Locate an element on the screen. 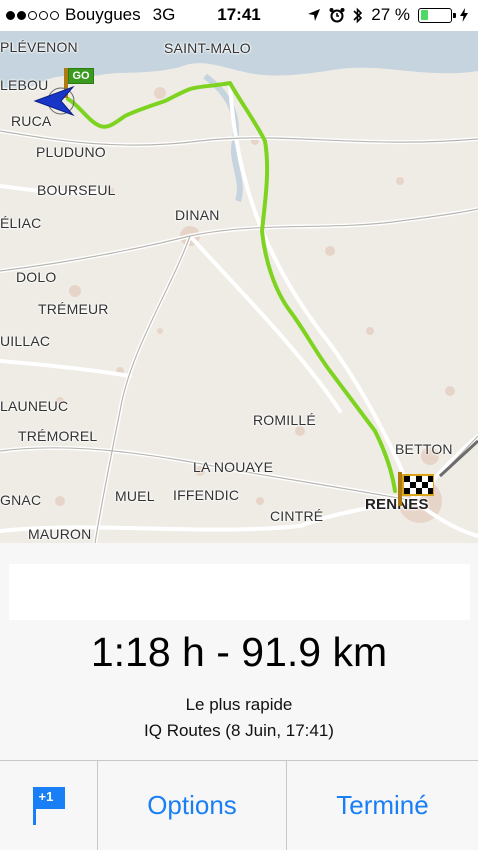  route-summary: 1:18 h - 91.9 km is located at coordinates (239, 652).